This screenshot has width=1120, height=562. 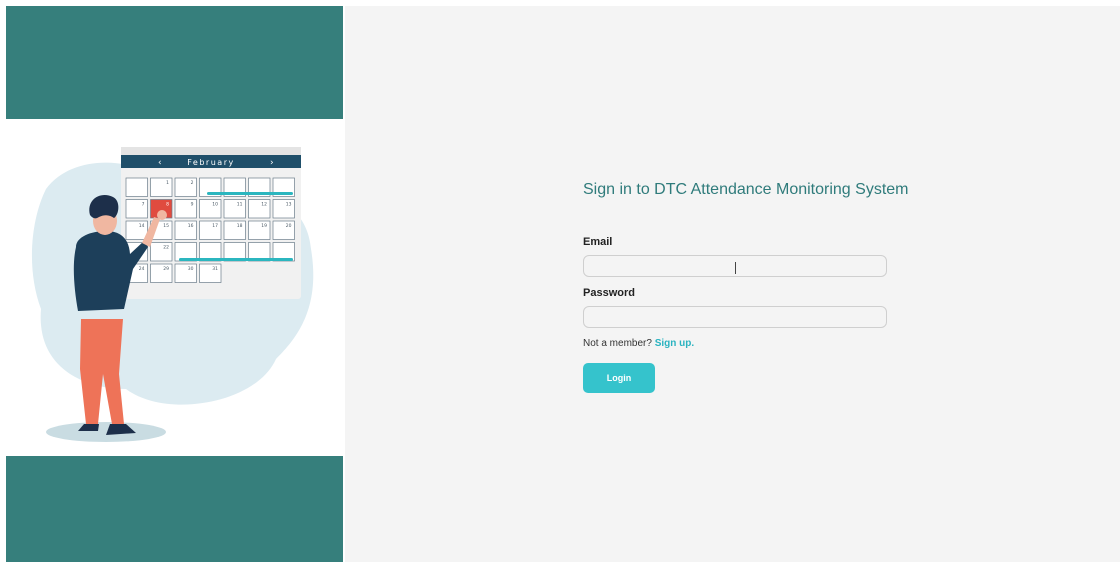 What do you see at coordinates (192, 183) in the screenshot?
I see `calendar-day-number: 2` at bounding box center [192, 183].